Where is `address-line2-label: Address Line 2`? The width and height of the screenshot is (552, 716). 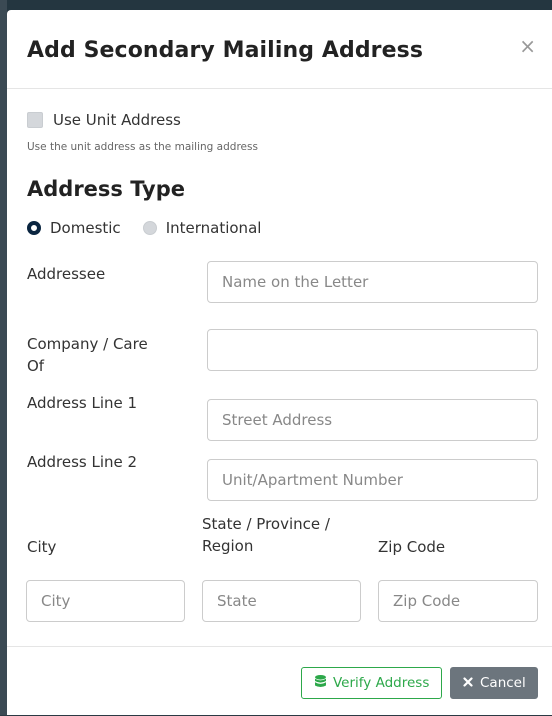
address-line2-label: Address Line 2 is located at coordinates (82, 462).